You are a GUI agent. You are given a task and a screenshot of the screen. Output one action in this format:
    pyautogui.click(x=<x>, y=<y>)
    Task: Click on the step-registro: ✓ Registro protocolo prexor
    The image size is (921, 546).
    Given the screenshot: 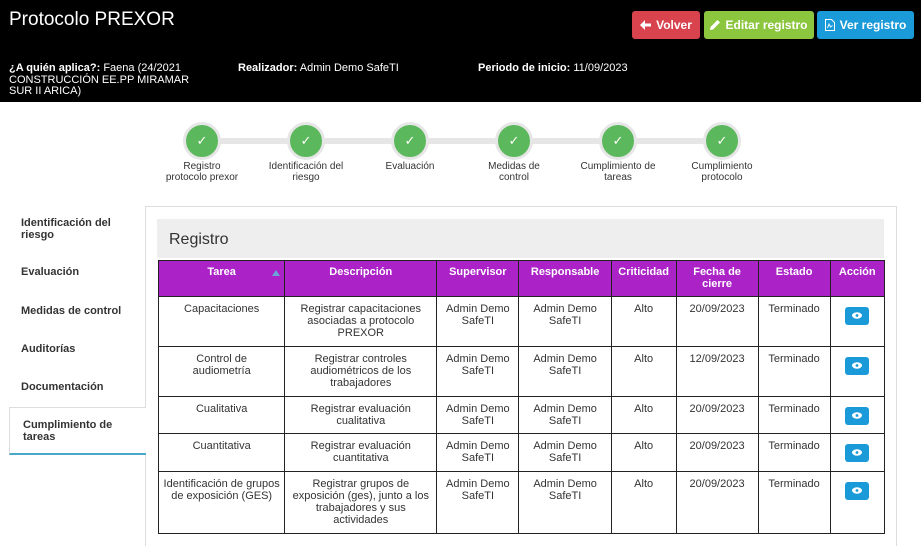 What is the action you would take?
    pyautogui.click(x=202, y=152)
    